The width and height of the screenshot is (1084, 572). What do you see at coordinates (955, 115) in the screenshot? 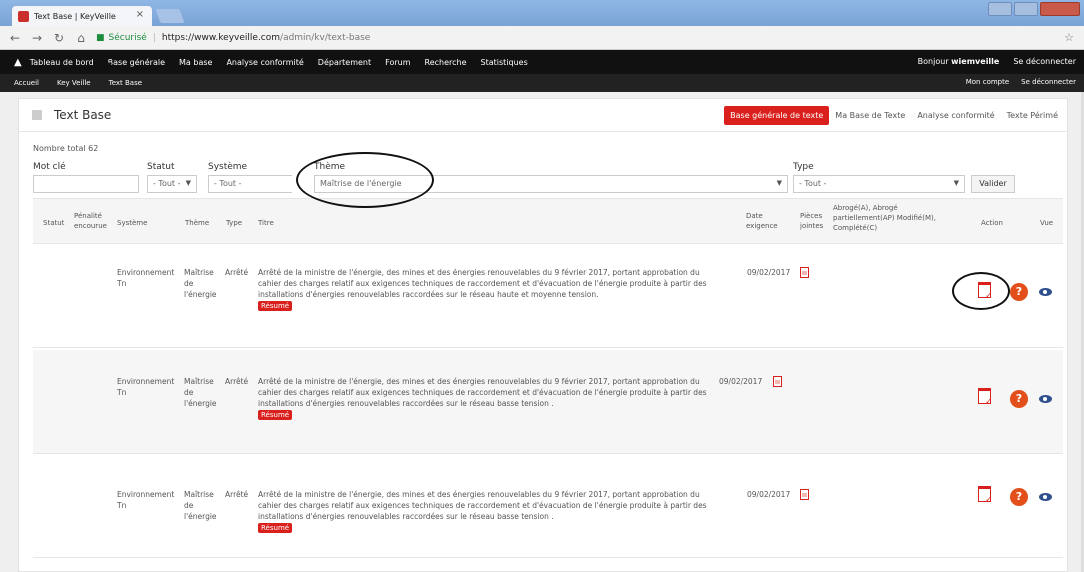
I see `tab-analyse-conformite: Analyse conformité` at bounding box center [955, 115].